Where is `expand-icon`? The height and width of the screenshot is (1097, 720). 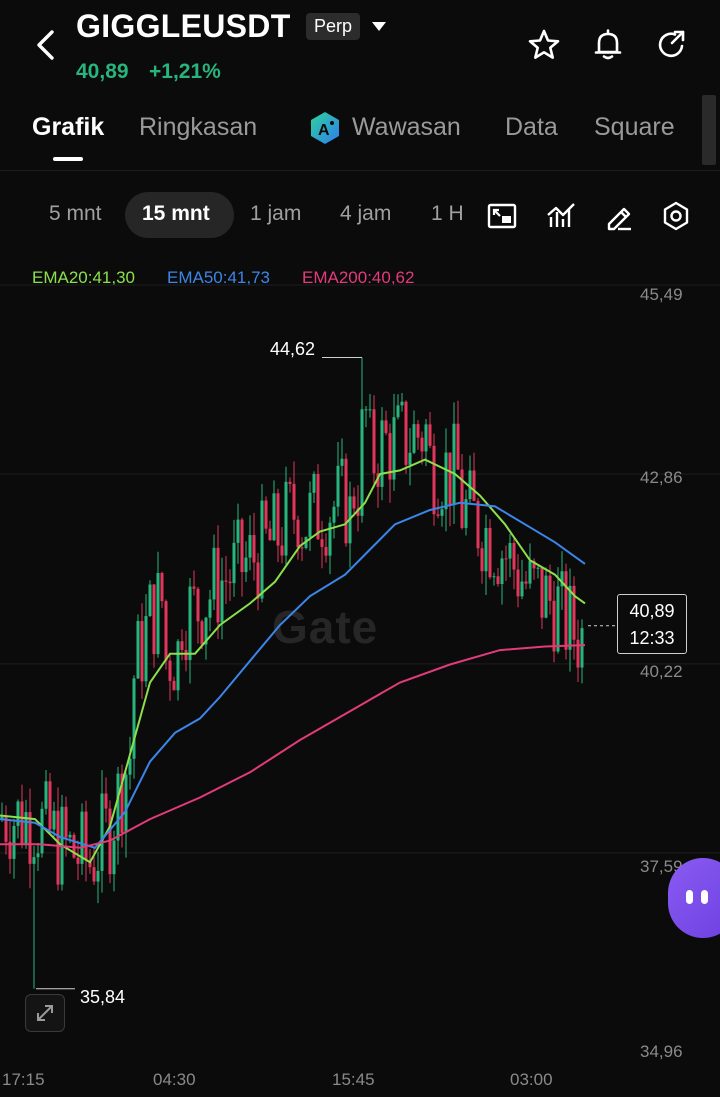 expand-icon is located at coordinates (45, 1013).